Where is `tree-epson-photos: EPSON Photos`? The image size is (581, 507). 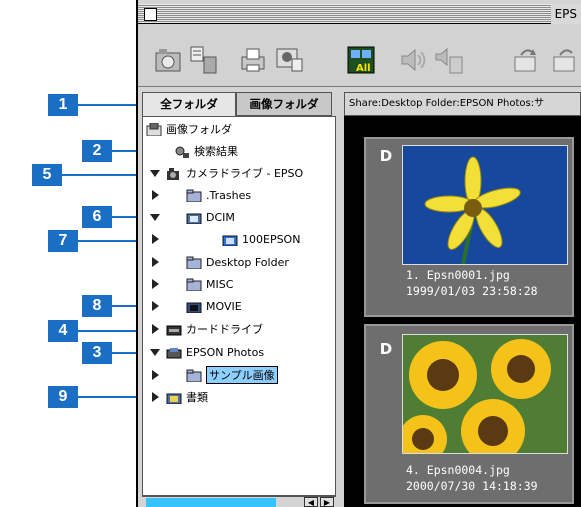
tree-epson-photos: EPSON Photos is located at coordinates (207, 352).